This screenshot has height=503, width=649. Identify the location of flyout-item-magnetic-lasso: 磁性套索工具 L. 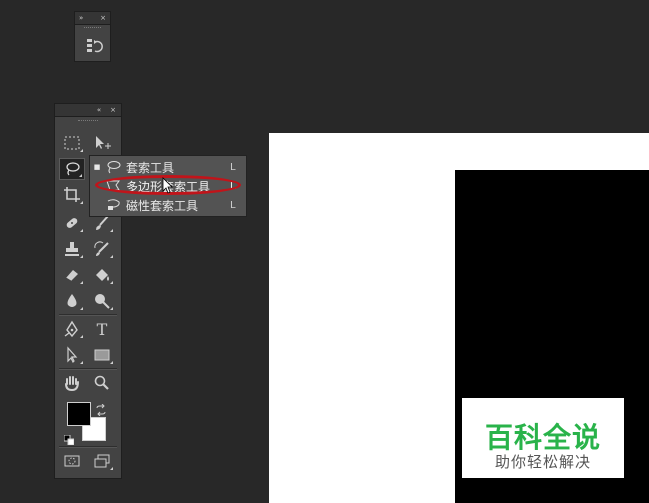
(168, 205).